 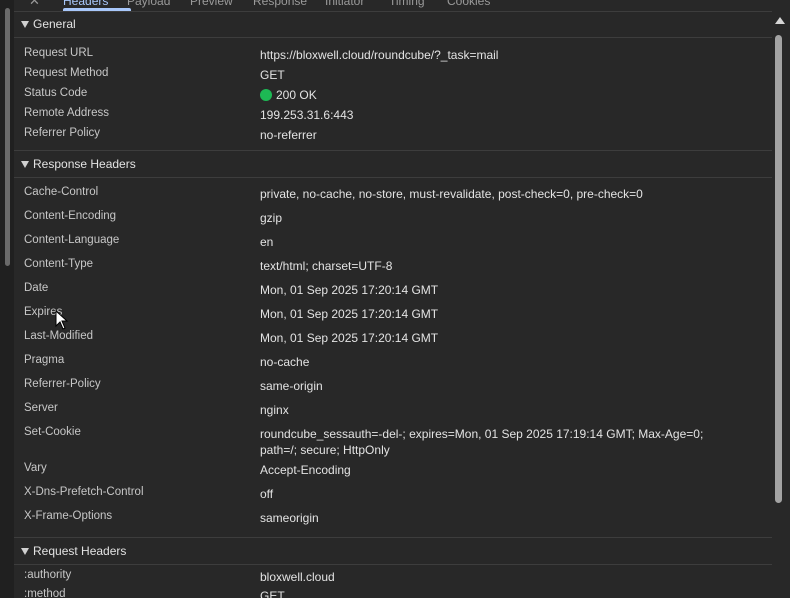 I want to click on scroll-up-arrow-icon, so click(x=780, y=20).